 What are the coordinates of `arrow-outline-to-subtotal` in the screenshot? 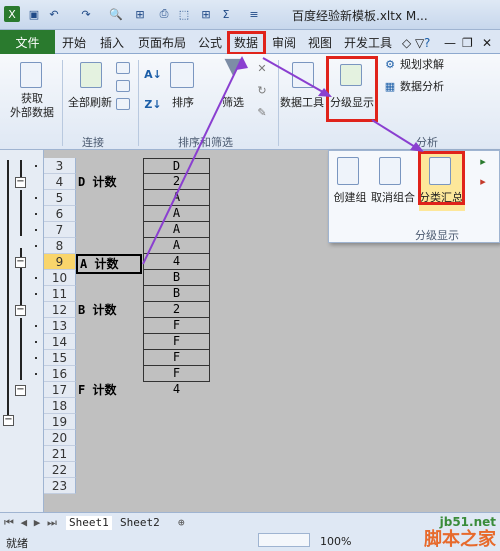 It's located at (396, 135).